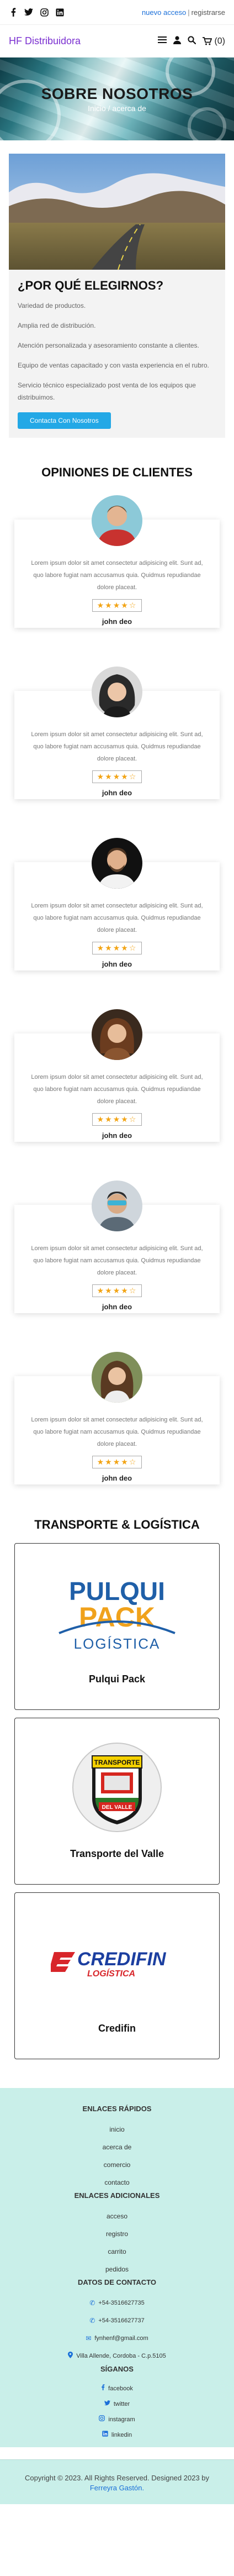 This screenshot has height=2576, width=234. I want to click on breadcrumb: Inicio / acerca de, so click(117, 108).